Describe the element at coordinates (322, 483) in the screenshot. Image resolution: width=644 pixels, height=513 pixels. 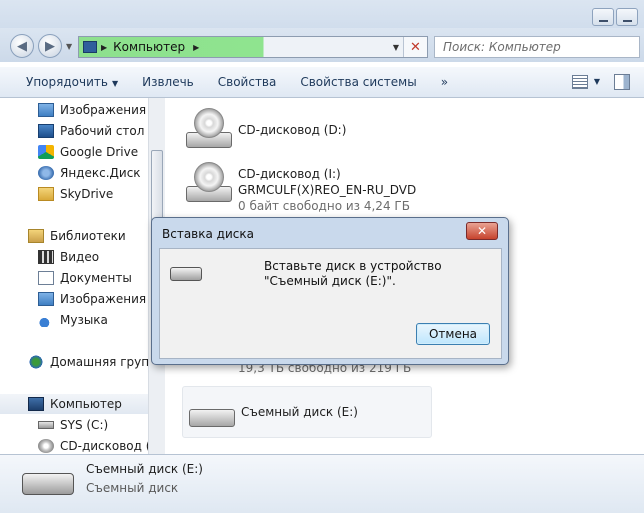
I see `details-pane: Съемный диск (E:) Съемный диск` at that location.